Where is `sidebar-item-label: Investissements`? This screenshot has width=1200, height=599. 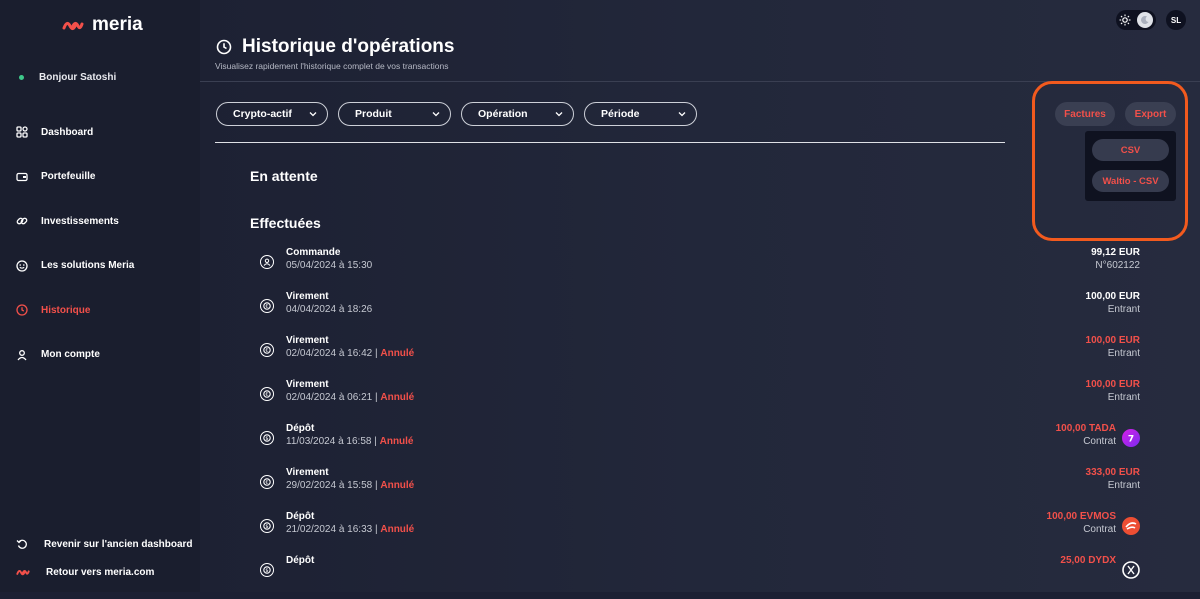
sidebar-item-label: Investissements is located at coordinates (80, 221).